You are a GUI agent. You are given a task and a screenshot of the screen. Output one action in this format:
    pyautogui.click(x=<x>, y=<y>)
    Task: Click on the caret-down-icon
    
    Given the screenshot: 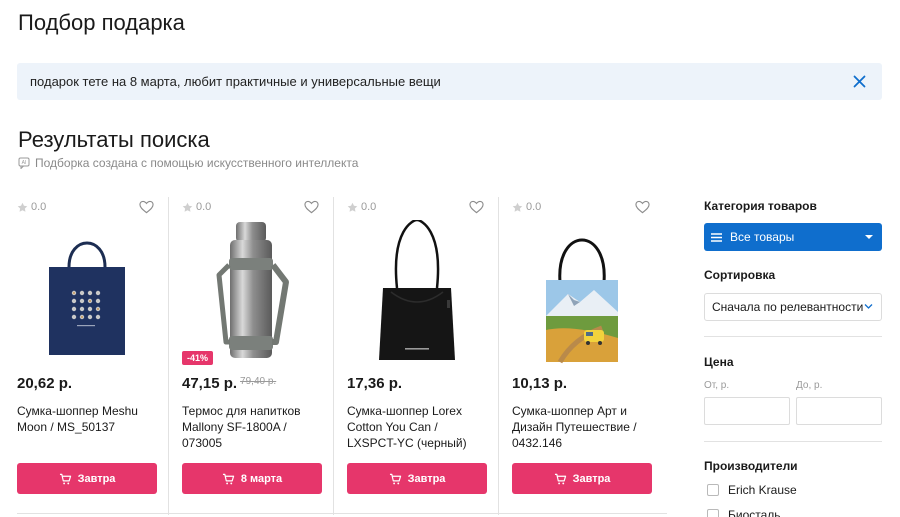 What is the action you would take?
    pyautogui.click(x=869, y=237)
    